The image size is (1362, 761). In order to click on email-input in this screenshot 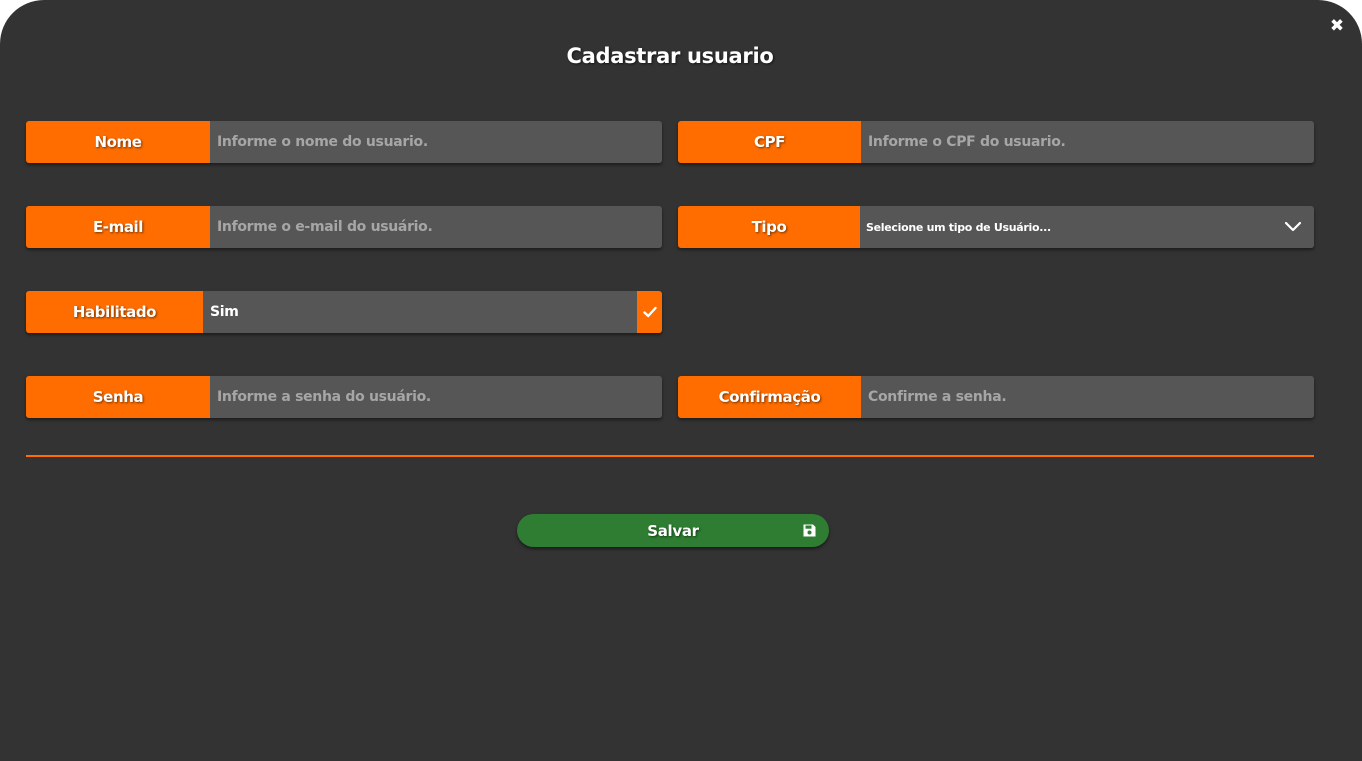, I will do `click(436, 227)`.